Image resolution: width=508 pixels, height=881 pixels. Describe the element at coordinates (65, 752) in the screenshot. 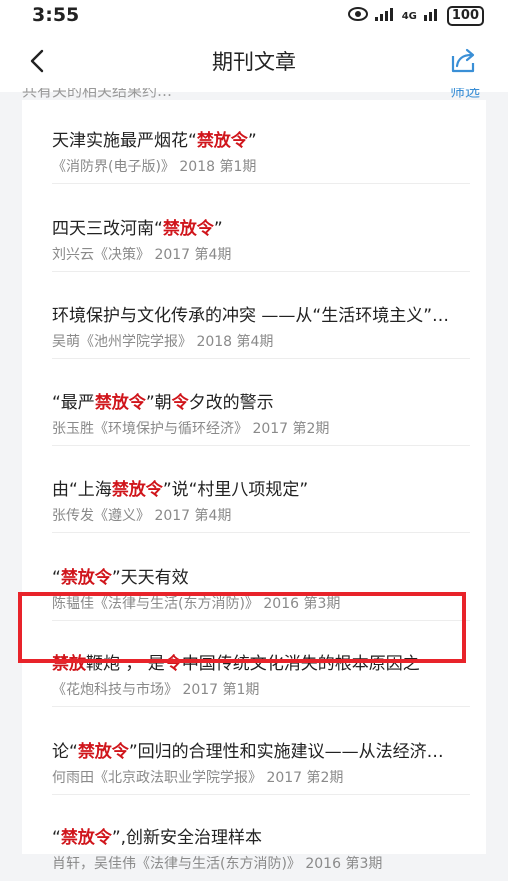

I see `title-text: 论“` at that location.